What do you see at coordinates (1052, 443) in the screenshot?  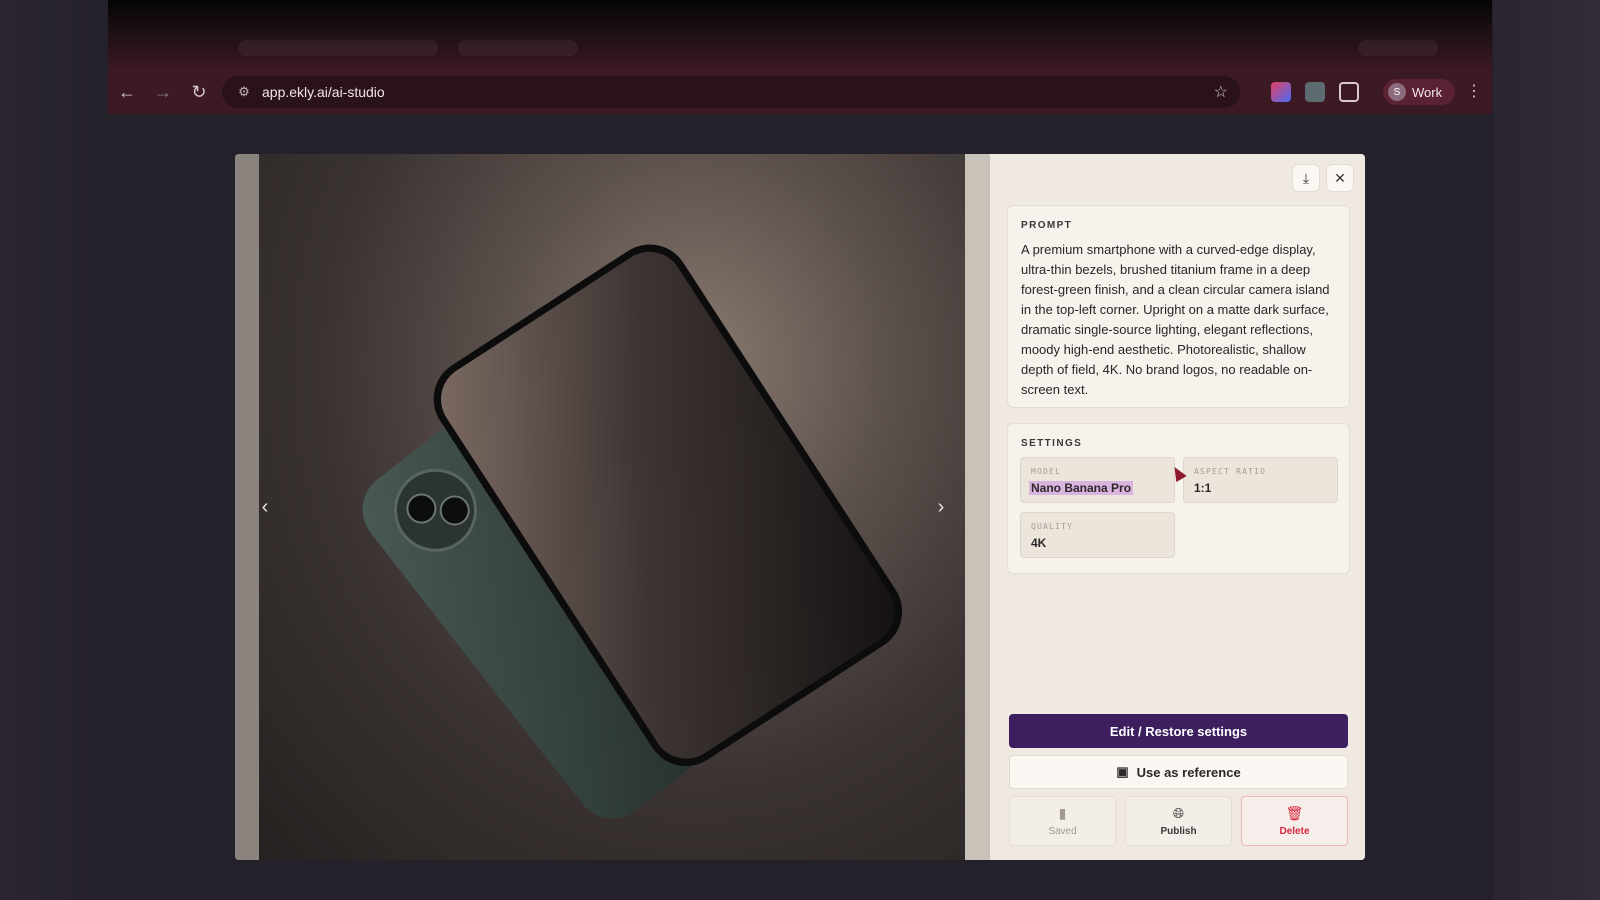 I see `settings-heading: SETTINGS` at bounding box center [1052, 443].